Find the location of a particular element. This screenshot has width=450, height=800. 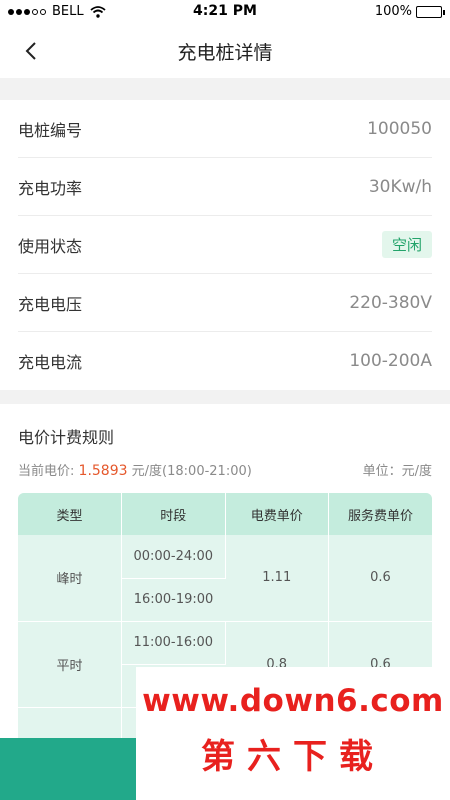

battery-info: 100% is located at coordinates (409, 11).